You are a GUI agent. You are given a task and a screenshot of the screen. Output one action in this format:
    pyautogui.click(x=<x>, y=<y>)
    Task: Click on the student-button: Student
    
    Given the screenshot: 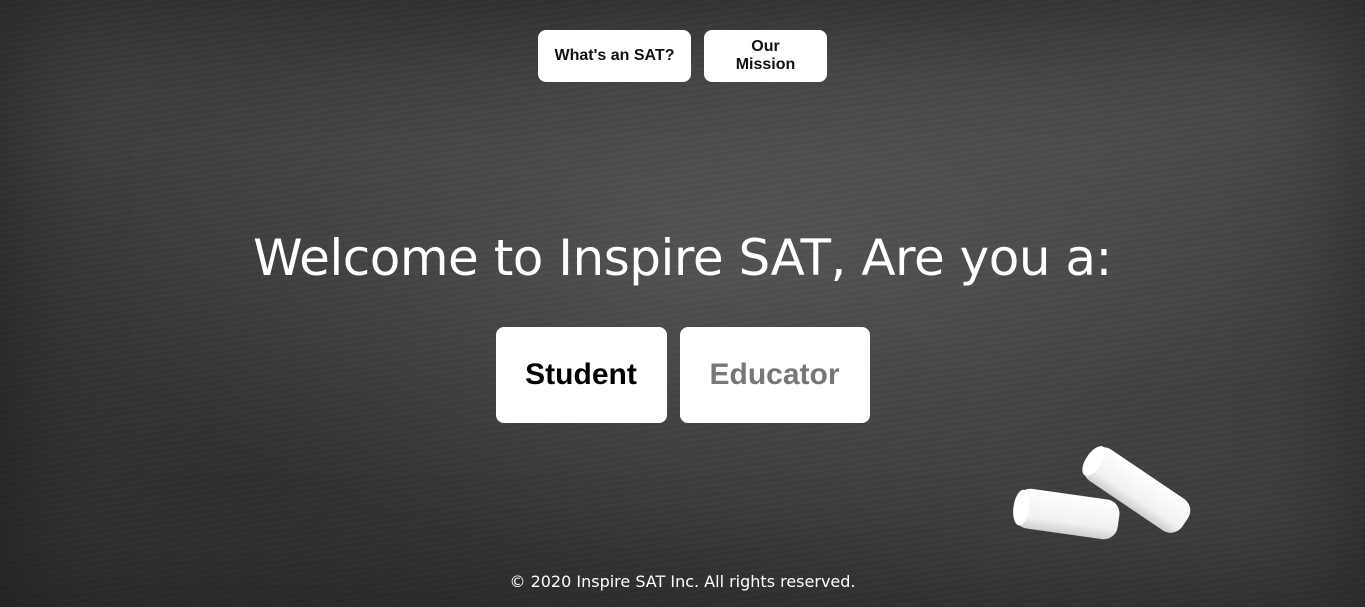 What is the action you would take?
    pyautogui.click(x=581, y=375)
    